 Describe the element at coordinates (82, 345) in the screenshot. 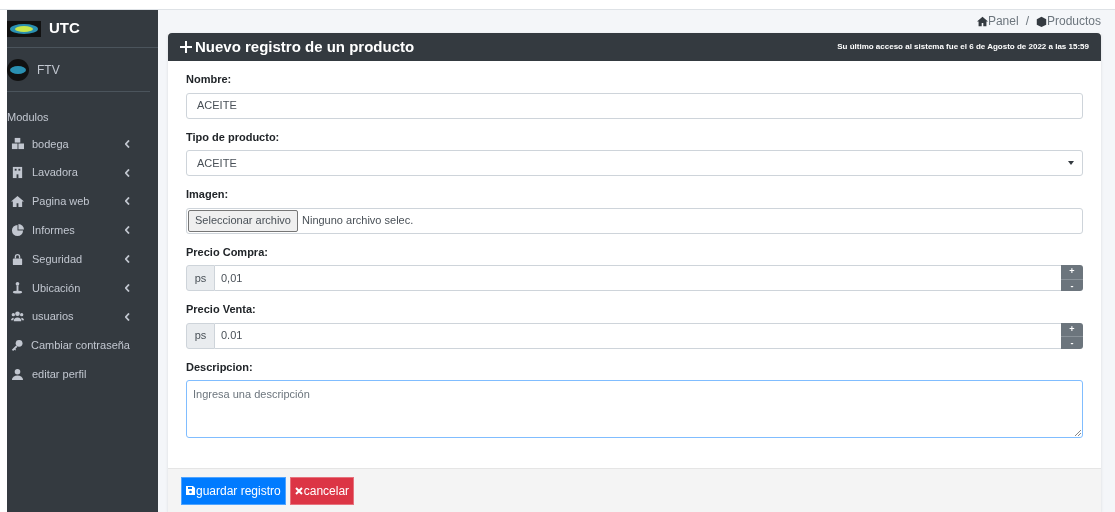

I see `sidebar-item: Cambiar contraseña` at that location.